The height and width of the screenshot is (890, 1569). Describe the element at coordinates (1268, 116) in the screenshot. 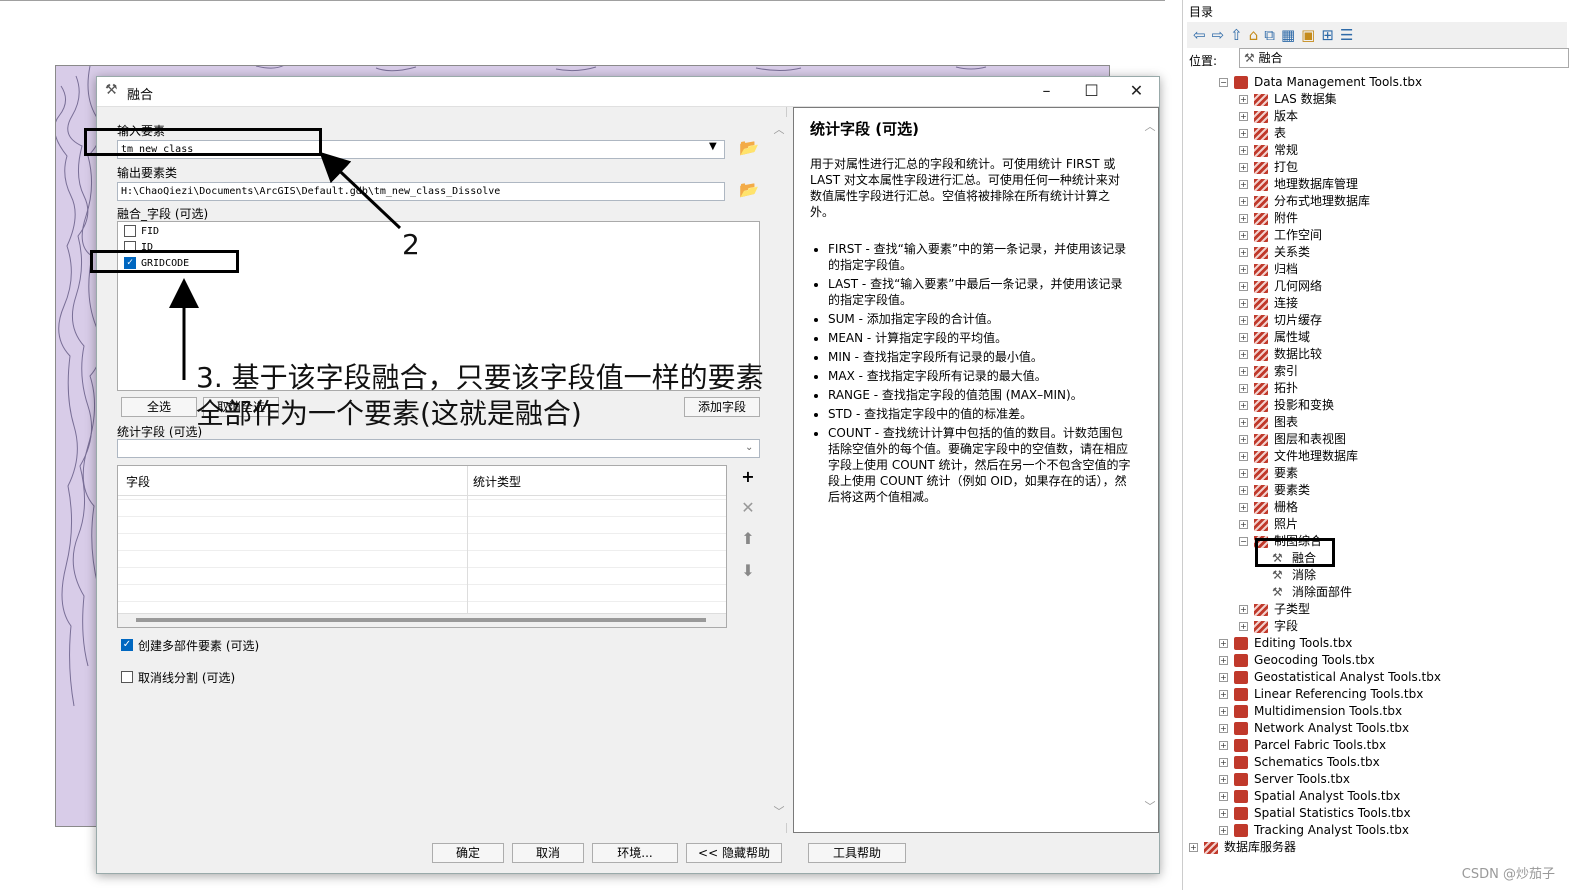

I see `toolset-item: + 版本` at that location.